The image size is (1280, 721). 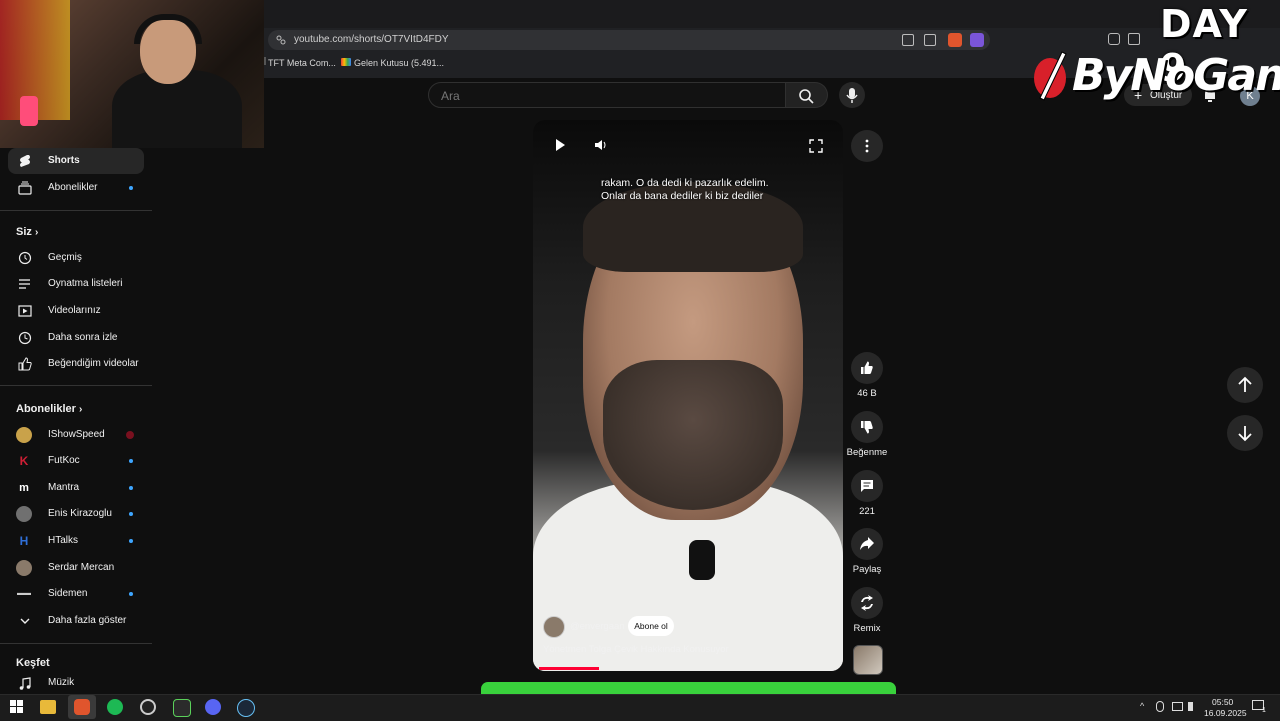 I want to click on brave-rewards-icon, so click(x=977, y=40).